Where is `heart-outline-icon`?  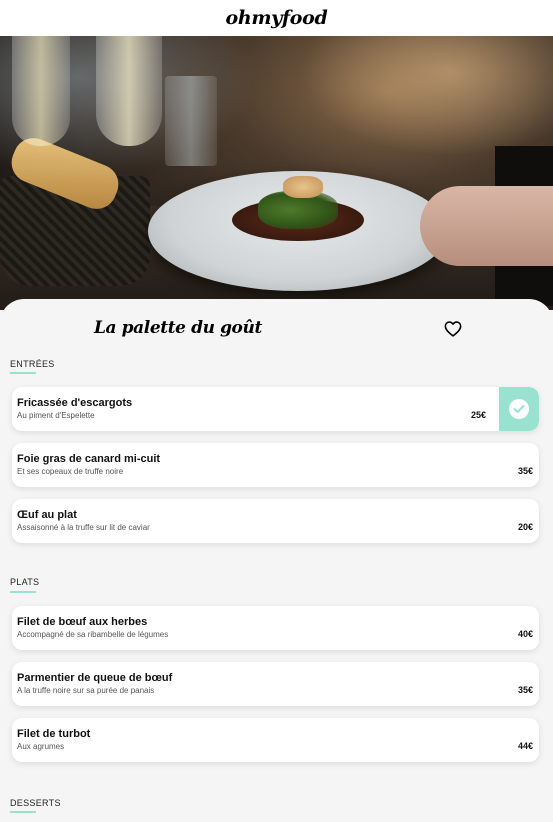
heart-outline-icon is located at coordinates (453, 329).